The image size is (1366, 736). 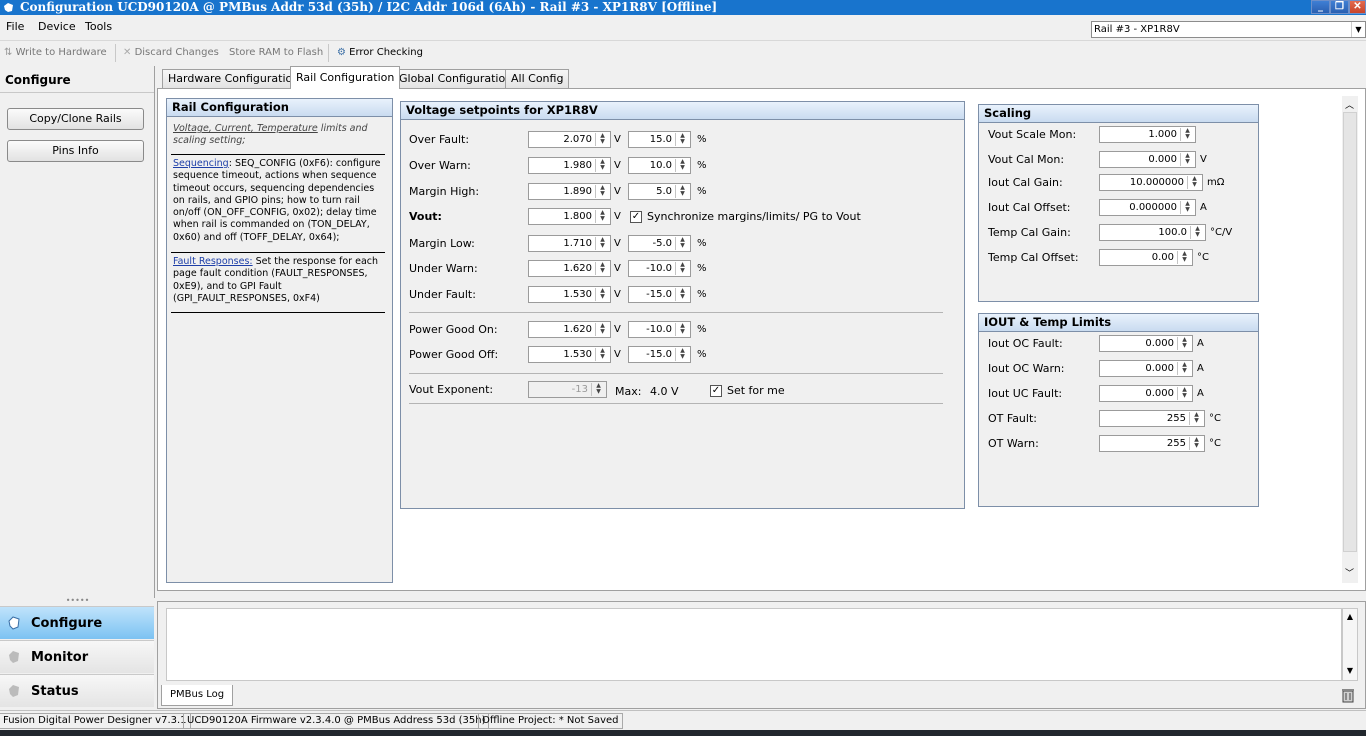 I want to click on over-fault-percent-input: 15.0 ▲ ▼, so click(x=659, y=139).